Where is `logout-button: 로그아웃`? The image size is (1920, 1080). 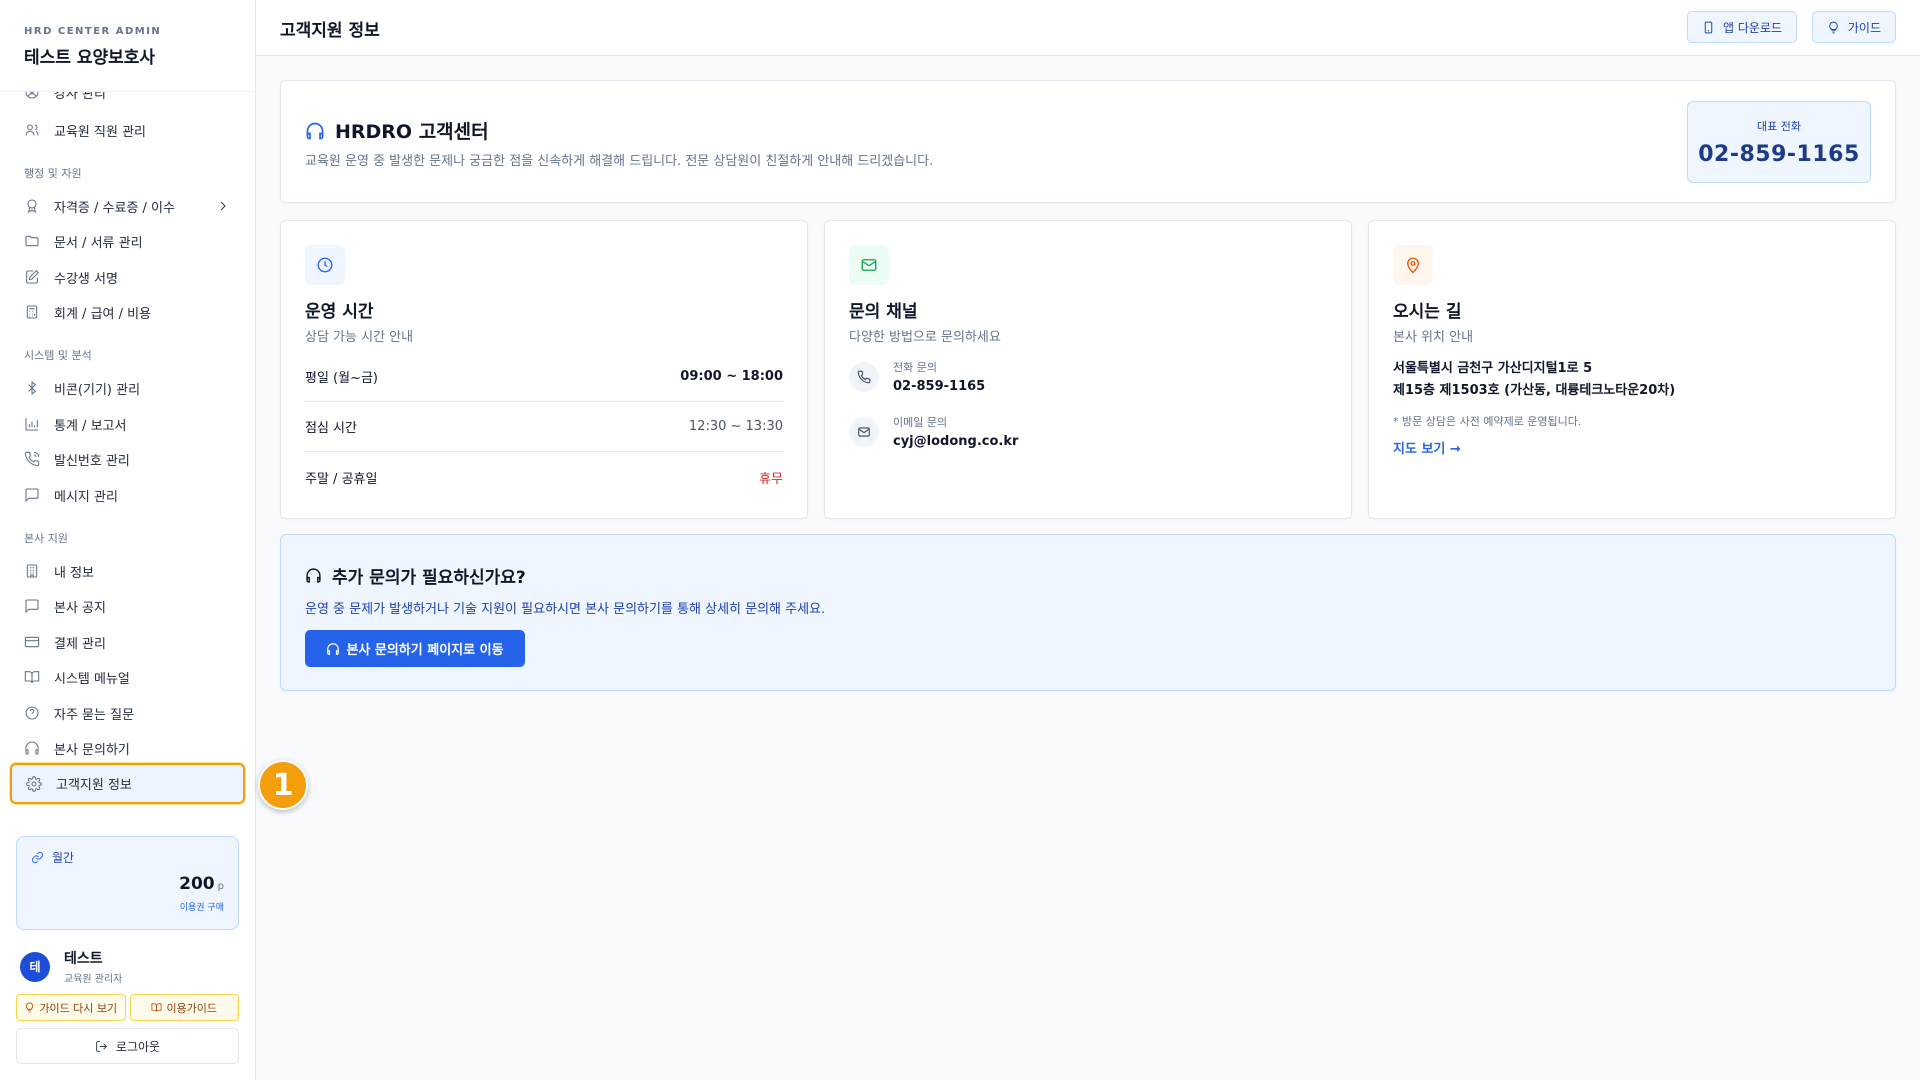
logout-button: 로그아웃 is located at coordinates (127, 1046).